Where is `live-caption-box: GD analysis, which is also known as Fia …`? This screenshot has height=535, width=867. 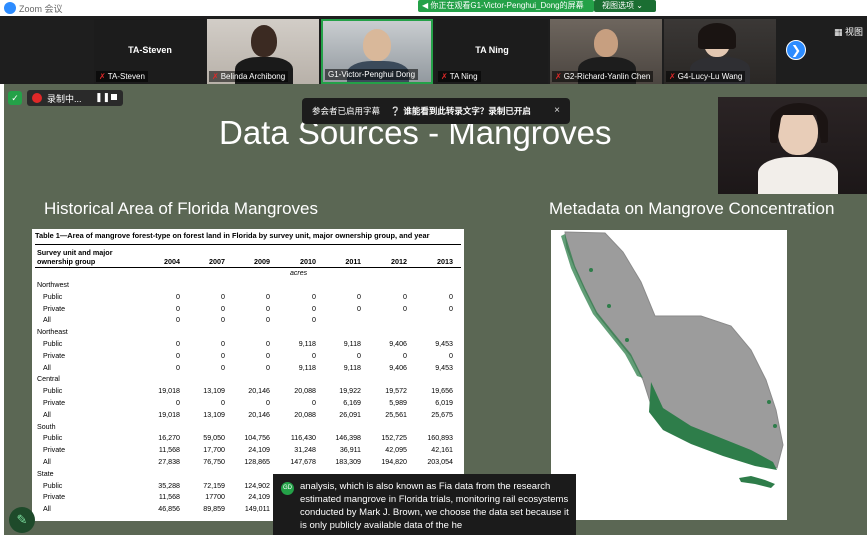
live-caption-box: GD analysis, which is also known as Fia … is located at coordinates (424, 504).